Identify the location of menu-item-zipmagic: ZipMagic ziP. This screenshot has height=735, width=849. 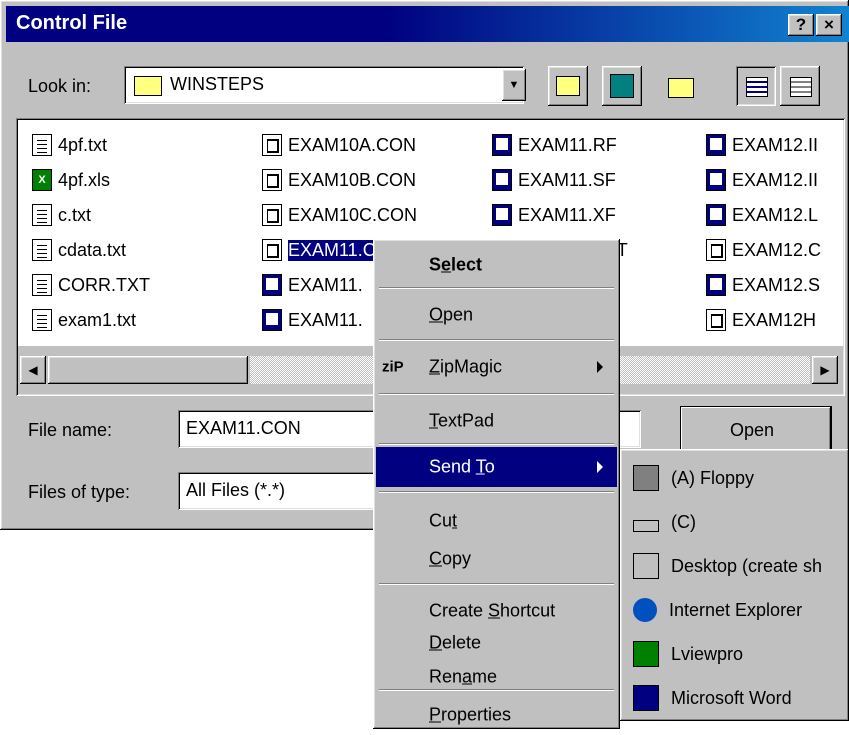
(496, 367).